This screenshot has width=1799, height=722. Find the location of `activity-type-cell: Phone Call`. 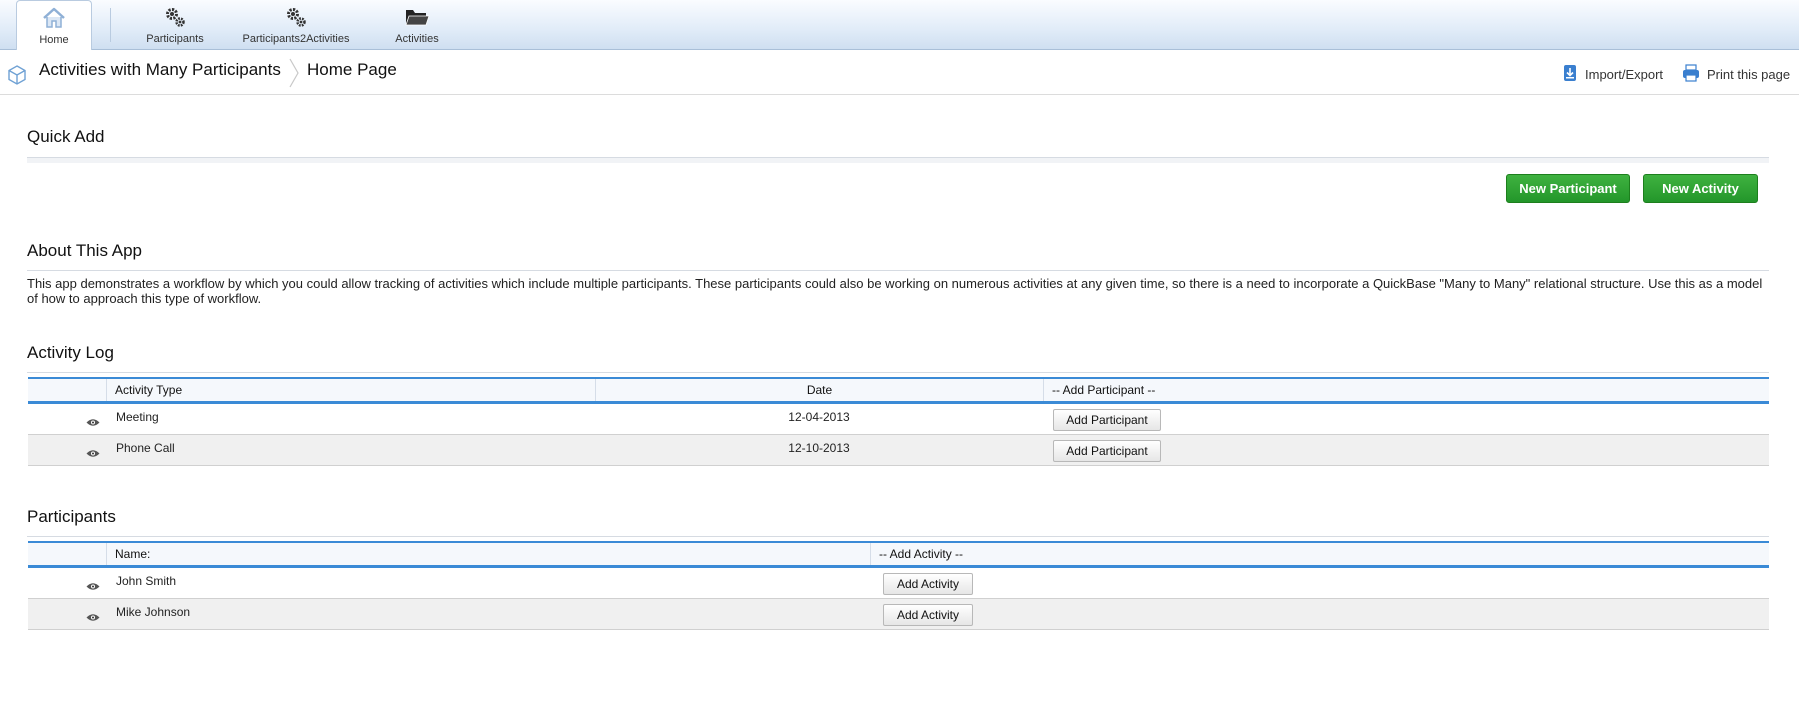

activity-type-cell: Phone Call is located at coordinates (145, 448).